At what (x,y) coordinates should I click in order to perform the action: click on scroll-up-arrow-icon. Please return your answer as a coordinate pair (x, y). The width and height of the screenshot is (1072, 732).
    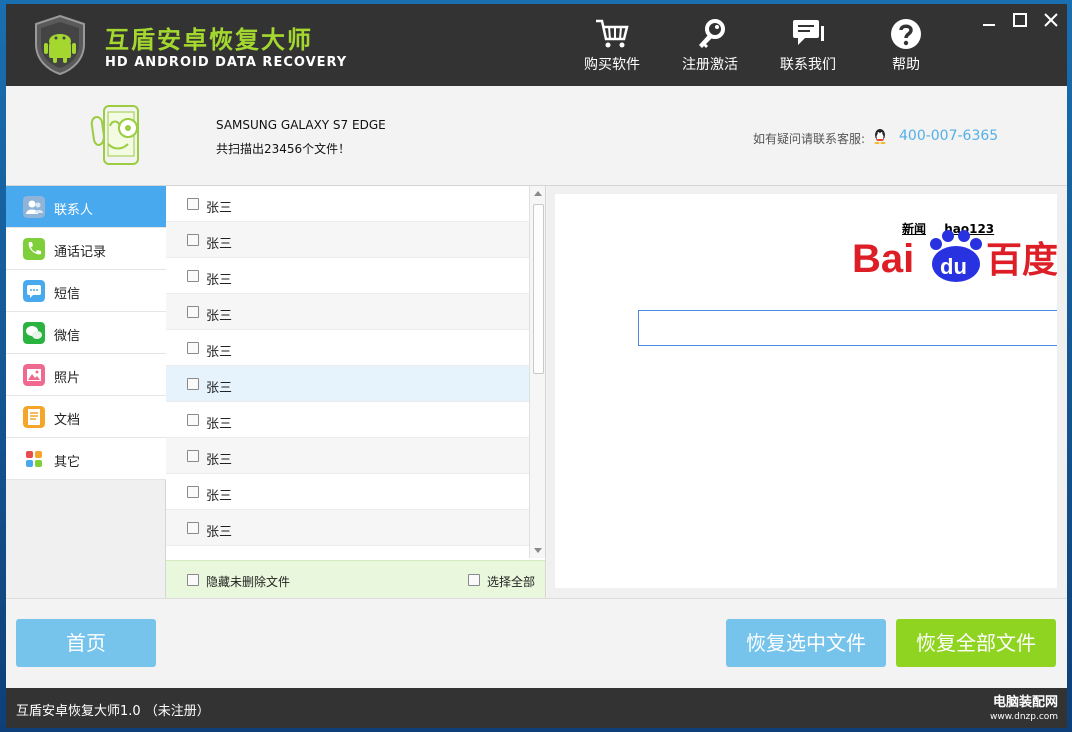
    Looking at the image, I should click on (538, 193).